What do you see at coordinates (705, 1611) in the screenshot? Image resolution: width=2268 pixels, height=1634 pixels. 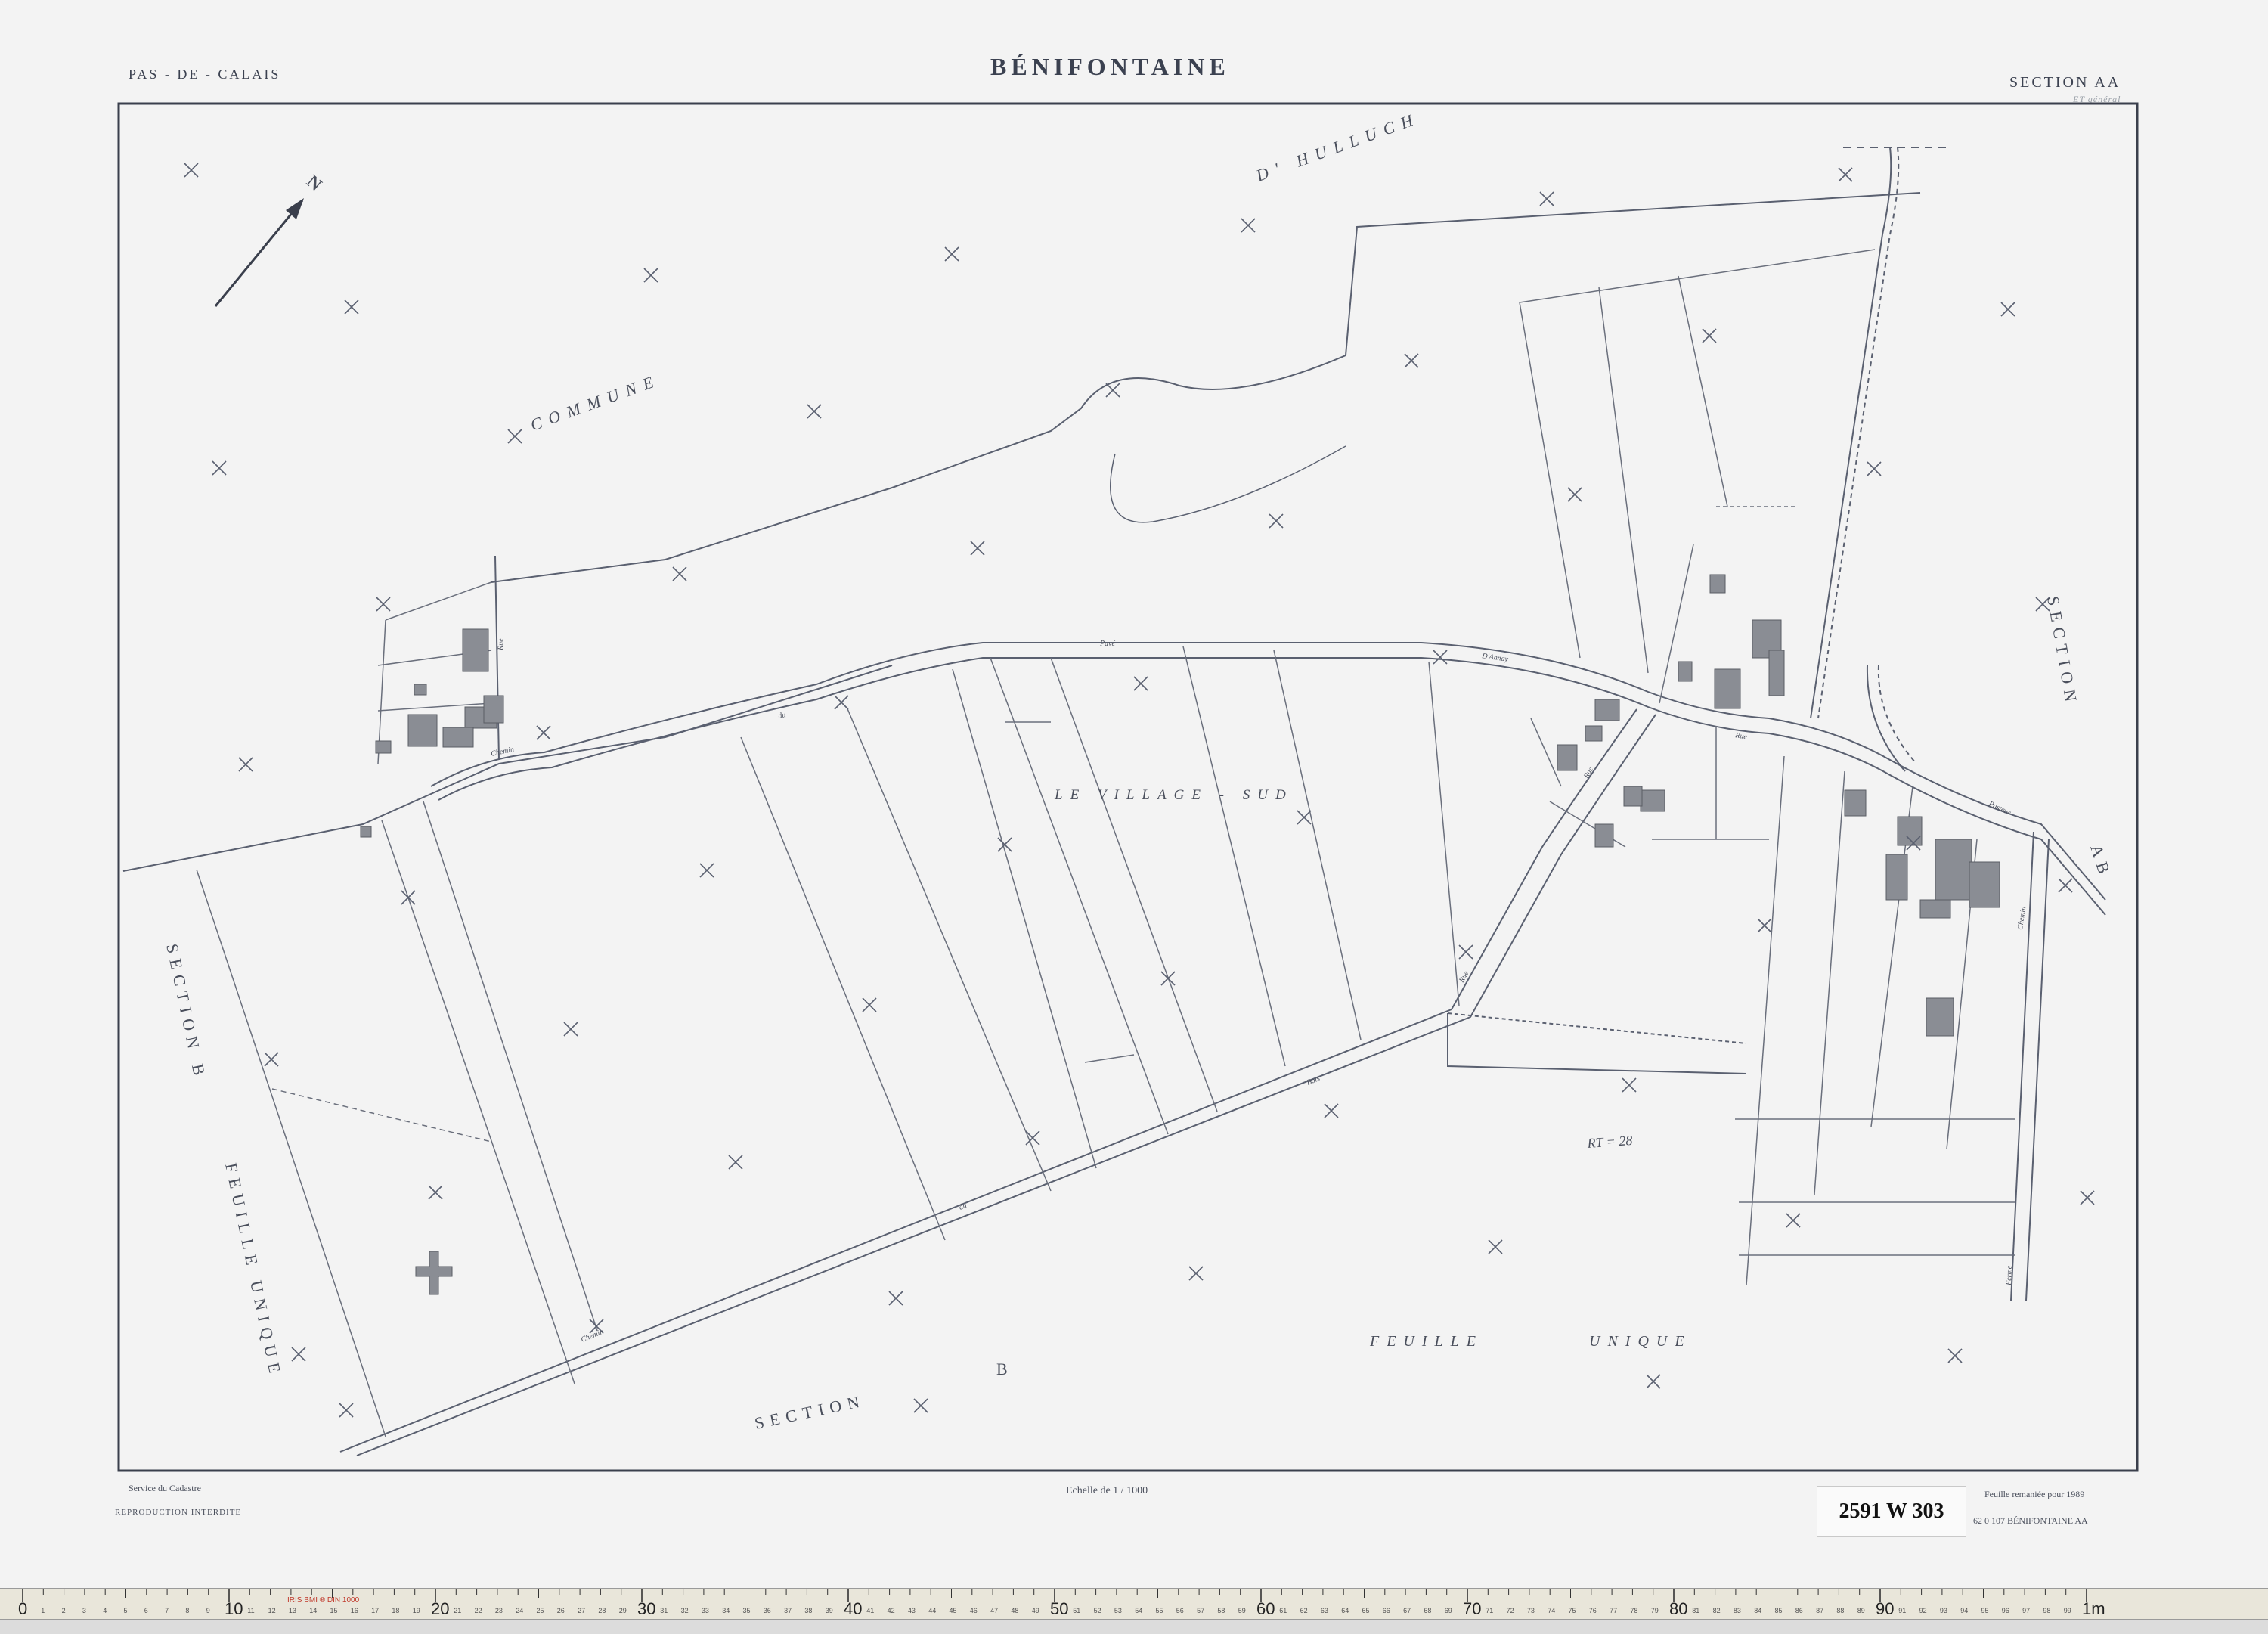 I see `ruler-minor-number: 33` at bounding box center [705, 1611].